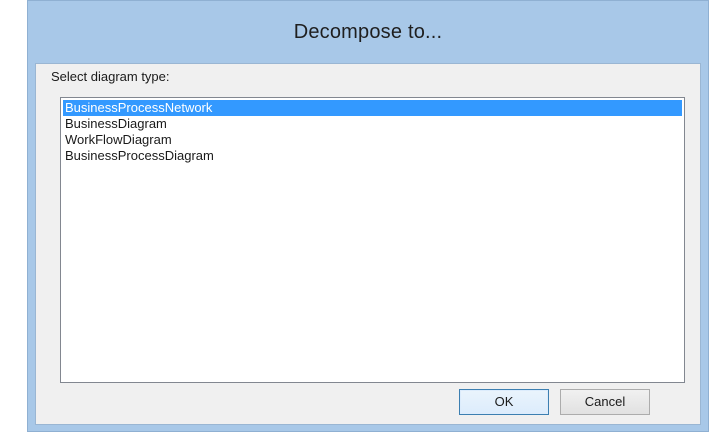  I want to click on select-diagram-type-label: Select diagram type:, so click(110, 76).